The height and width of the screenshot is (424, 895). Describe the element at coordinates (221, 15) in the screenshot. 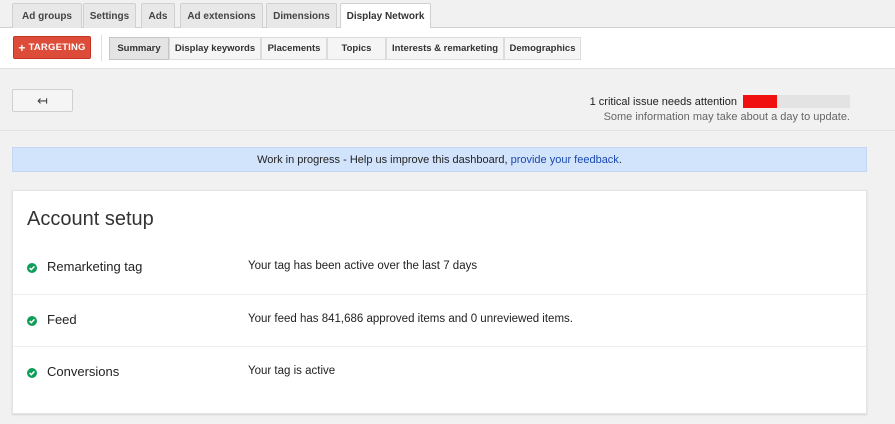

I see `tab-ad-extensions: Ad extensions` at that location.